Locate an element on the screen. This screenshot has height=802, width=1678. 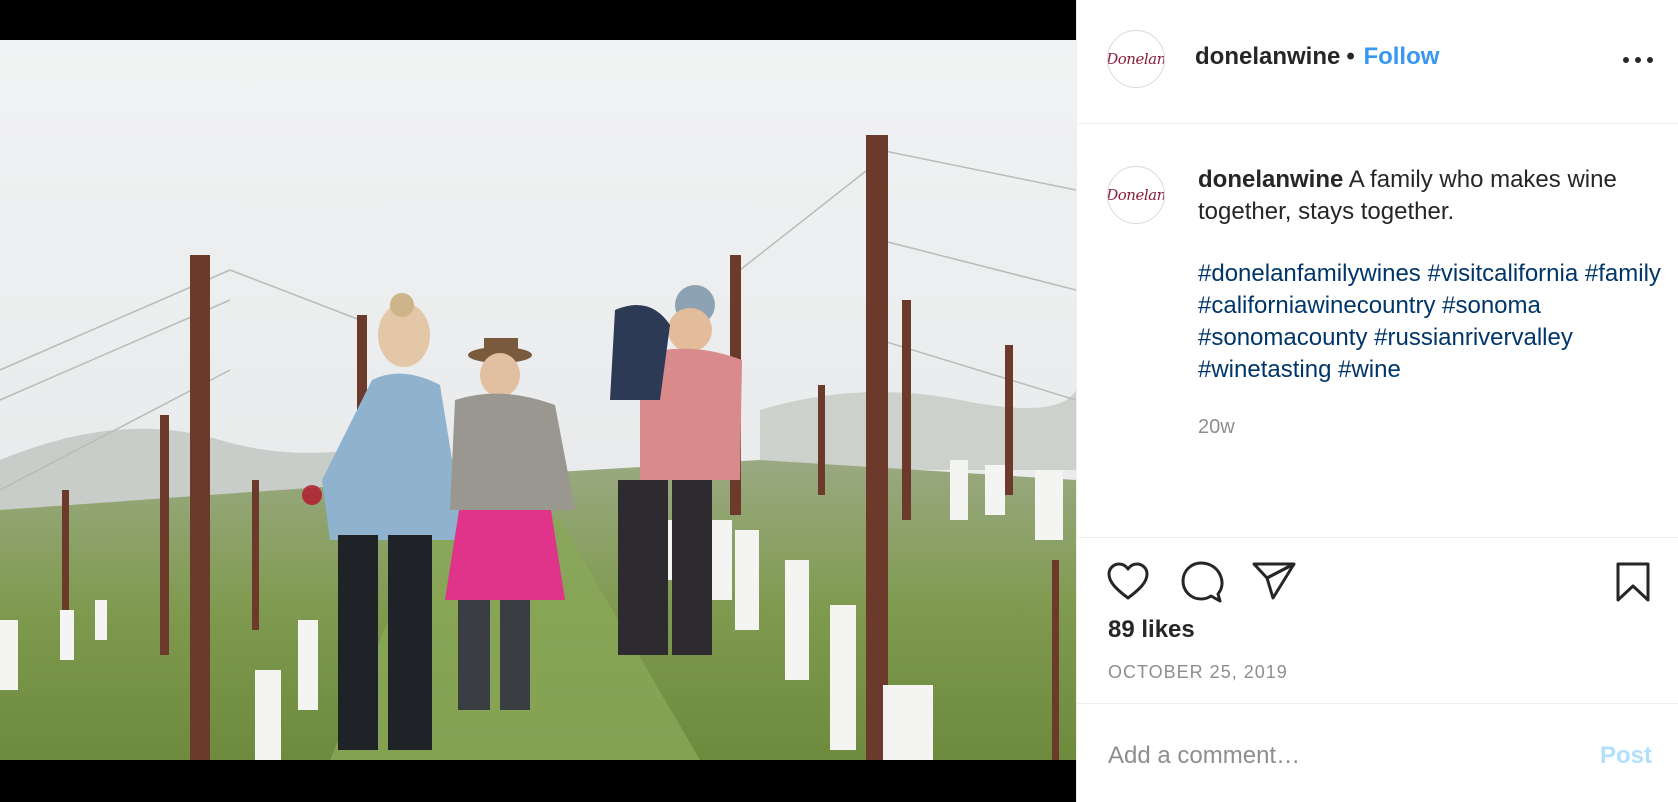
post-actions: 89 likes OCTOBER 25, 2019 is located at coordinates (1377, 621).